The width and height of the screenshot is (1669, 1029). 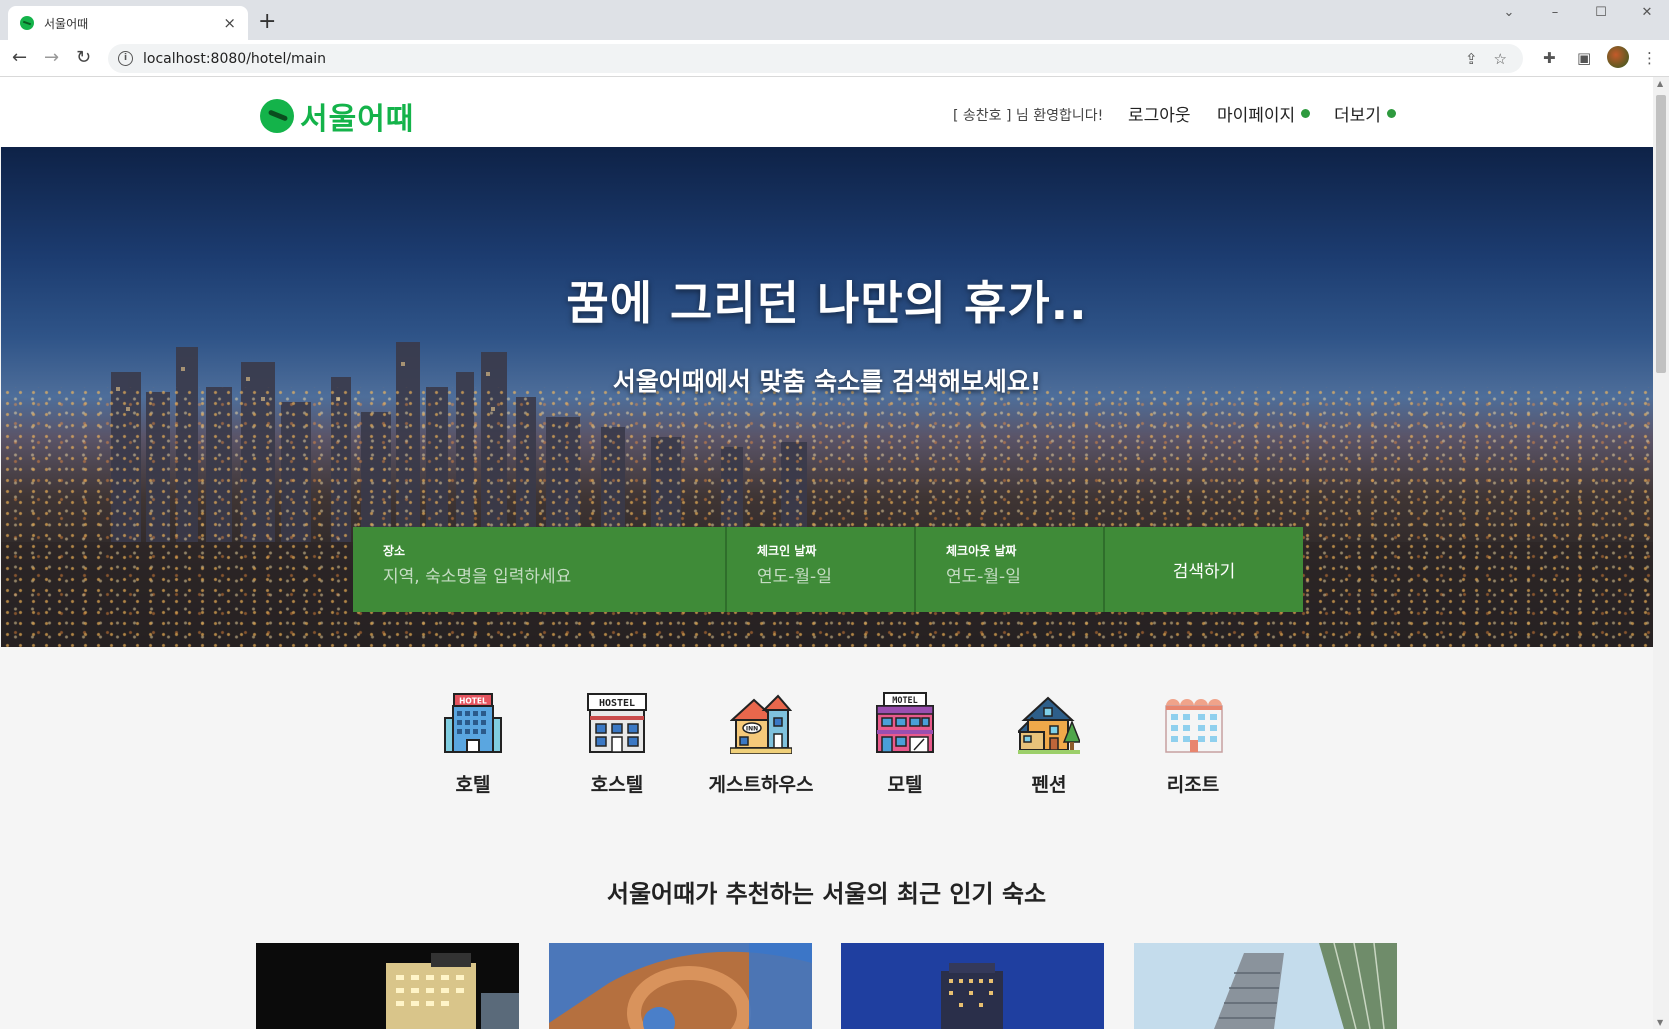 I want to click on logout-link: 로그아웃, so click(x=1159, y=113).